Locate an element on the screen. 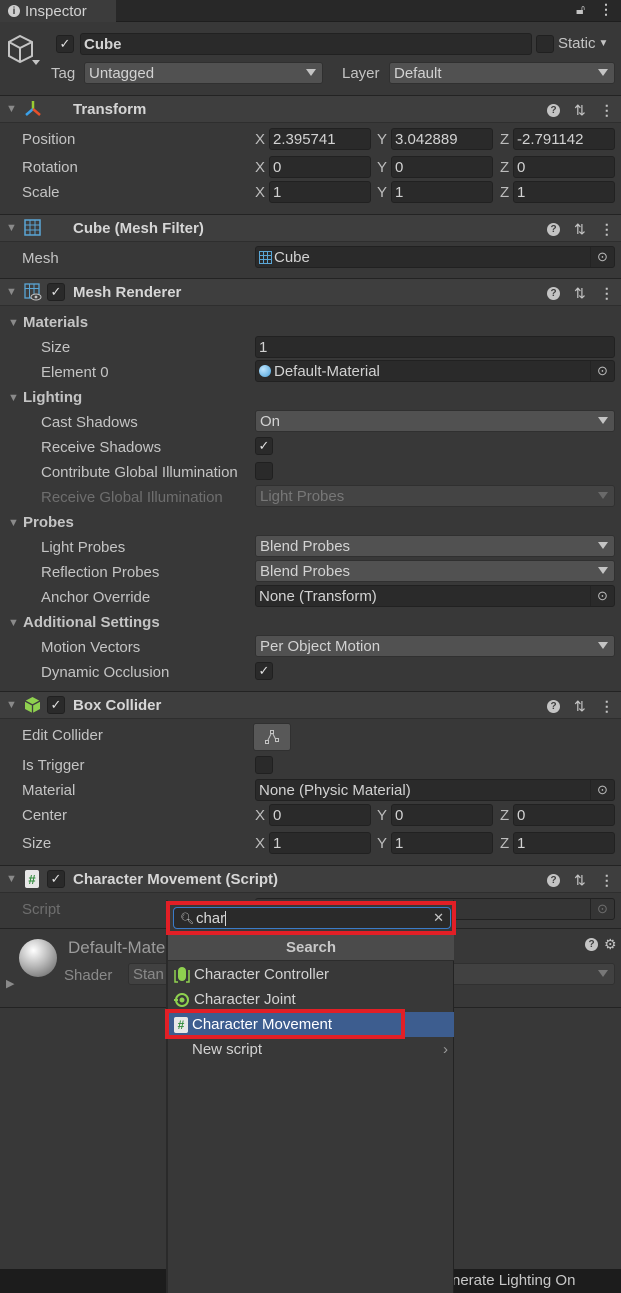 Image resolution: width=621 pixels, height=1293 pixels. menu-item-new-script: New script › is located at coordinates (311, 1049).